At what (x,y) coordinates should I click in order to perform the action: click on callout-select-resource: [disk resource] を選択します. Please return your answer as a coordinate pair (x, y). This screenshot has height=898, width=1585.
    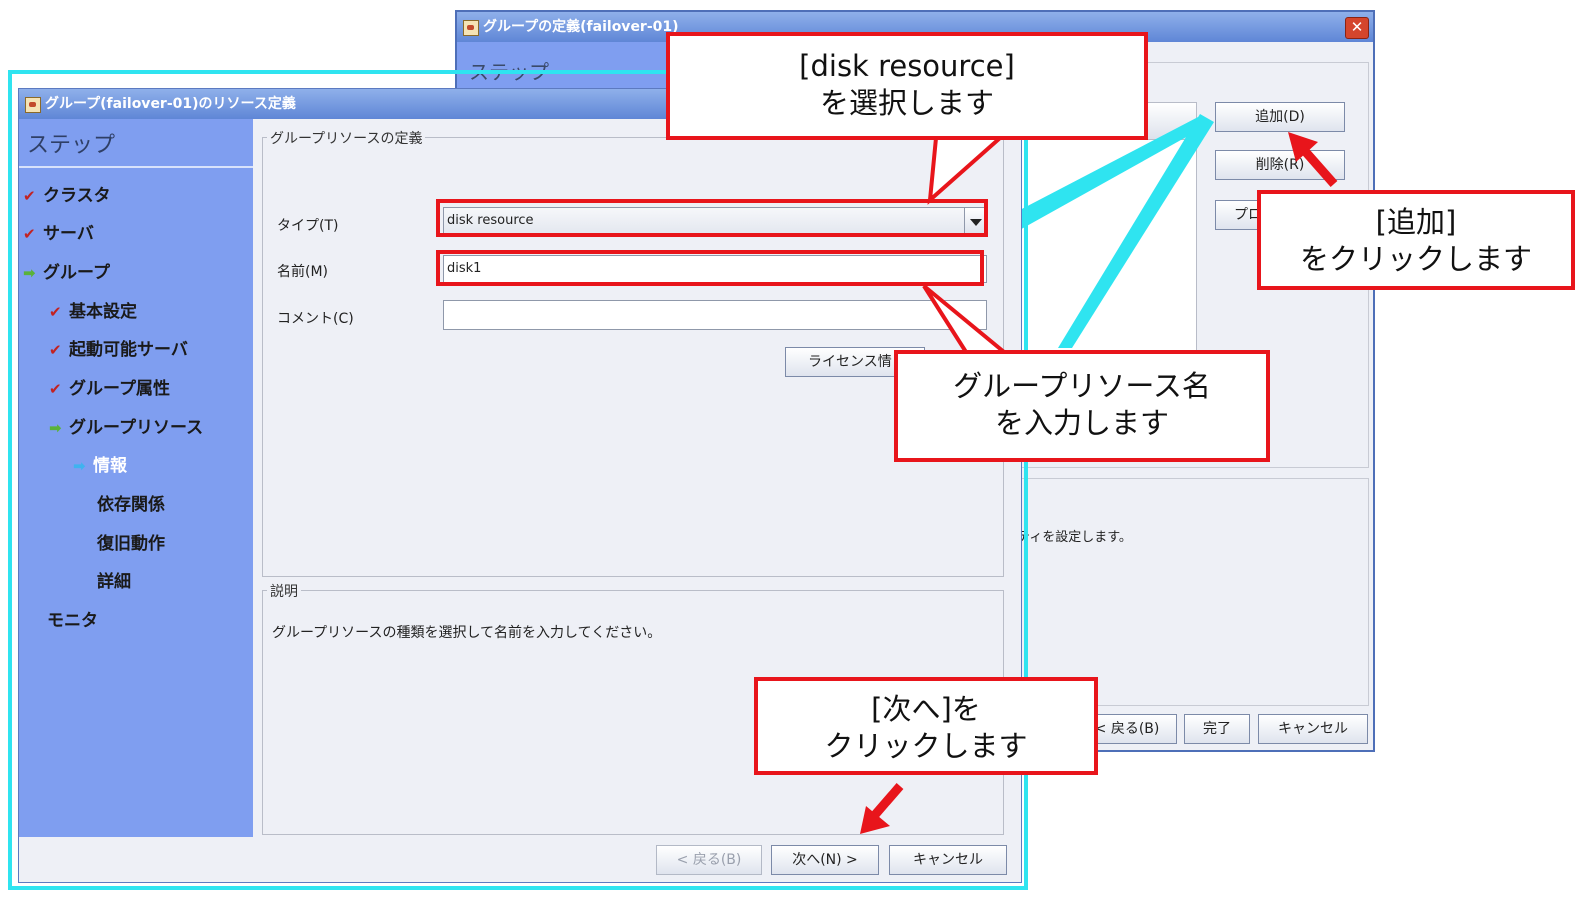
    Looking at the image, I should click on (907, 86).